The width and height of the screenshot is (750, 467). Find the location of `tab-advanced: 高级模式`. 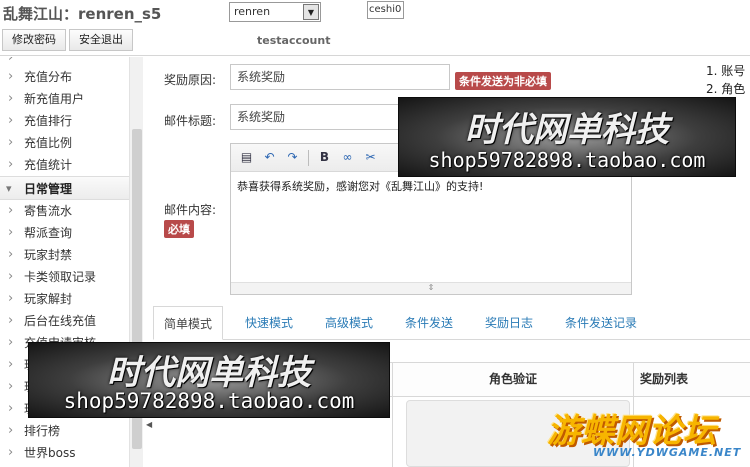

tab-advanced: 高级模式 is located at coordinates (349, 323).